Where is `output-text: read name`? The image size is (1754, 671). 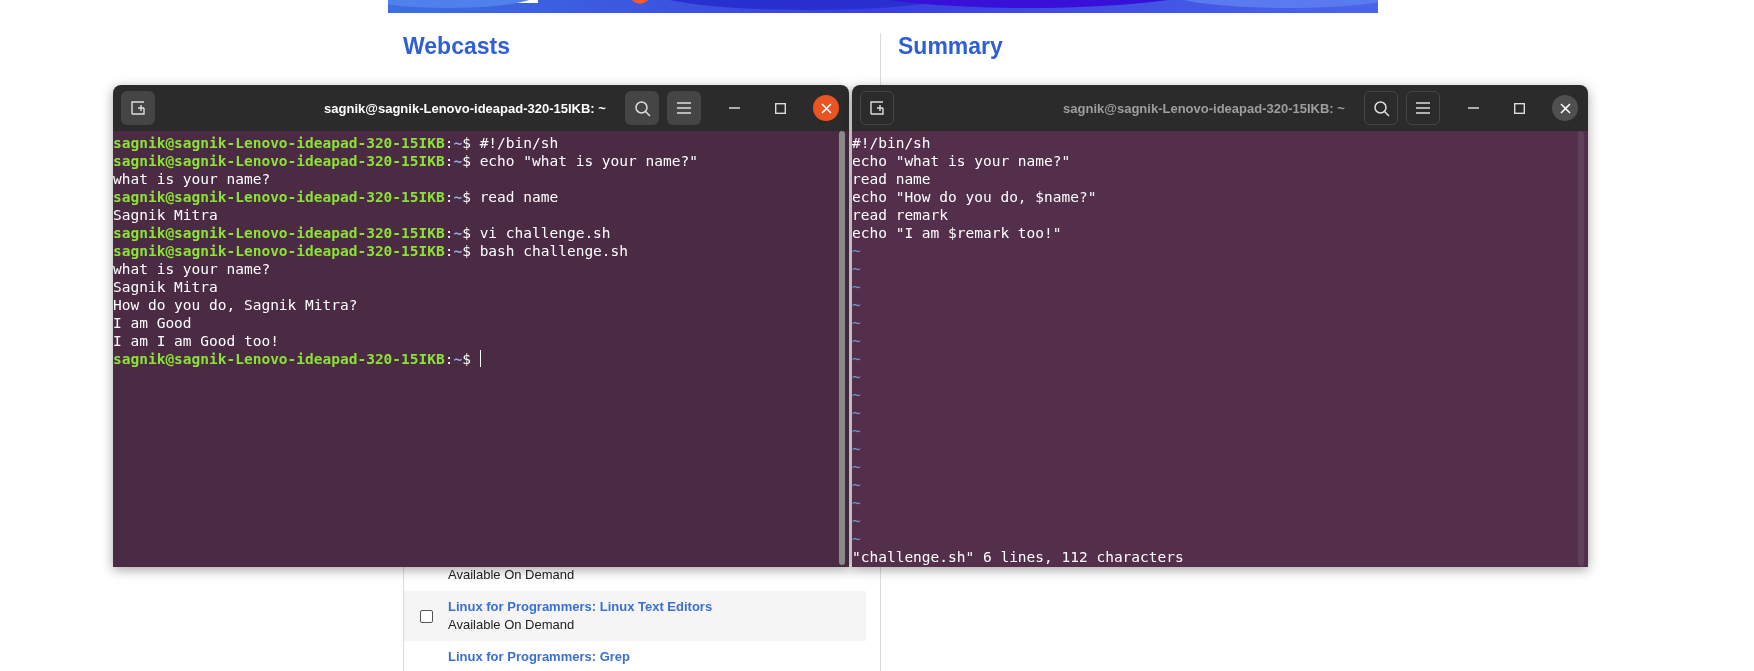
output-text: read name is located at coordinates (891, 179).